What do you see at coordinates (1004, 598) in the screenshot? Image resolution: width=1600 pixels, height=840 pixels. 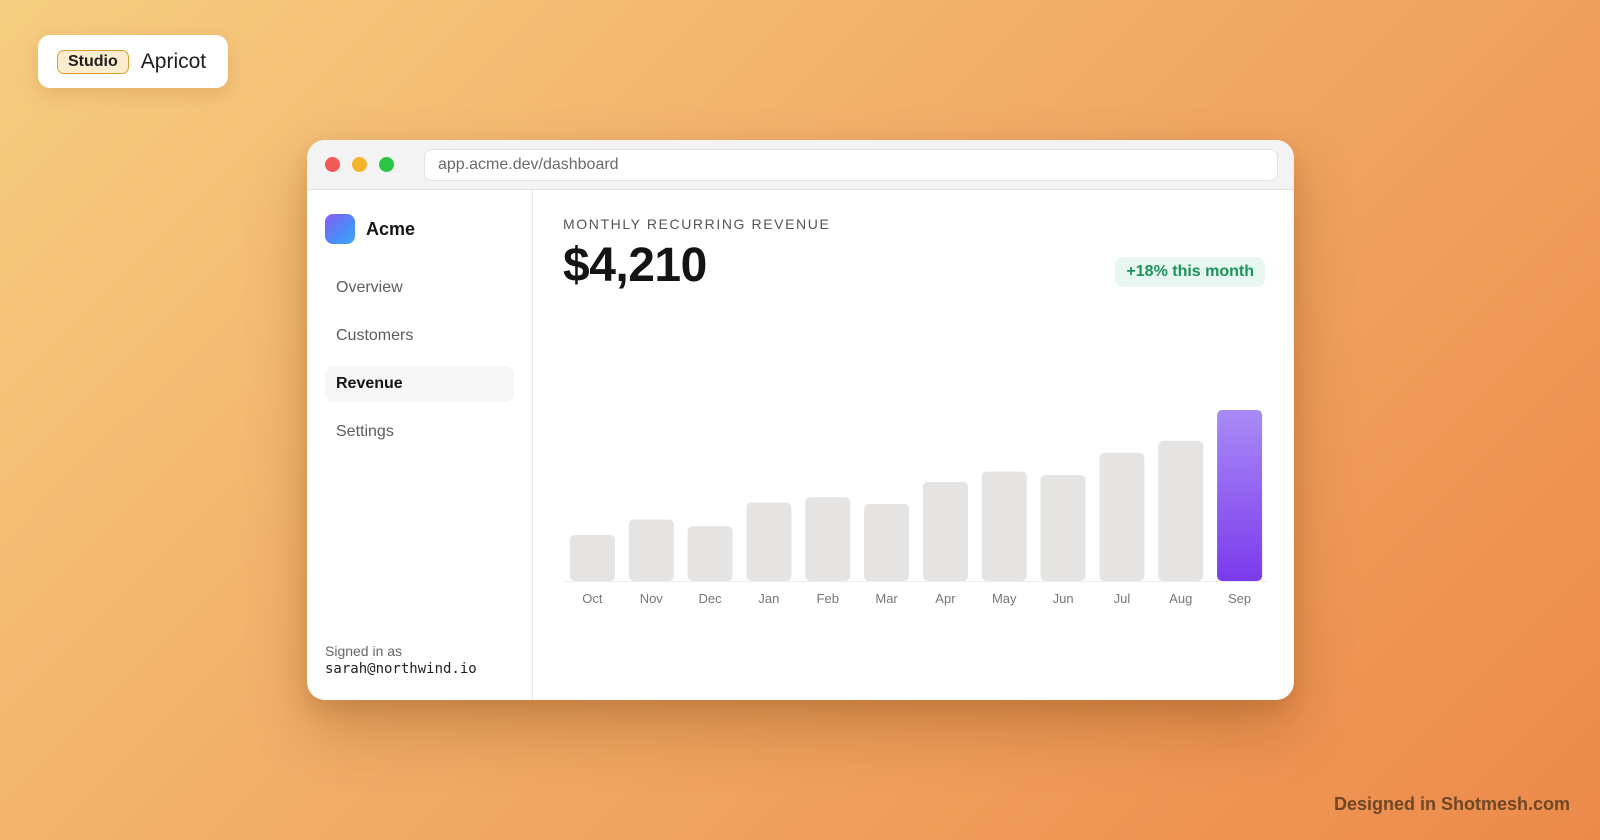 I see `x-tick-label: May` at bounding box center [1004, 598].